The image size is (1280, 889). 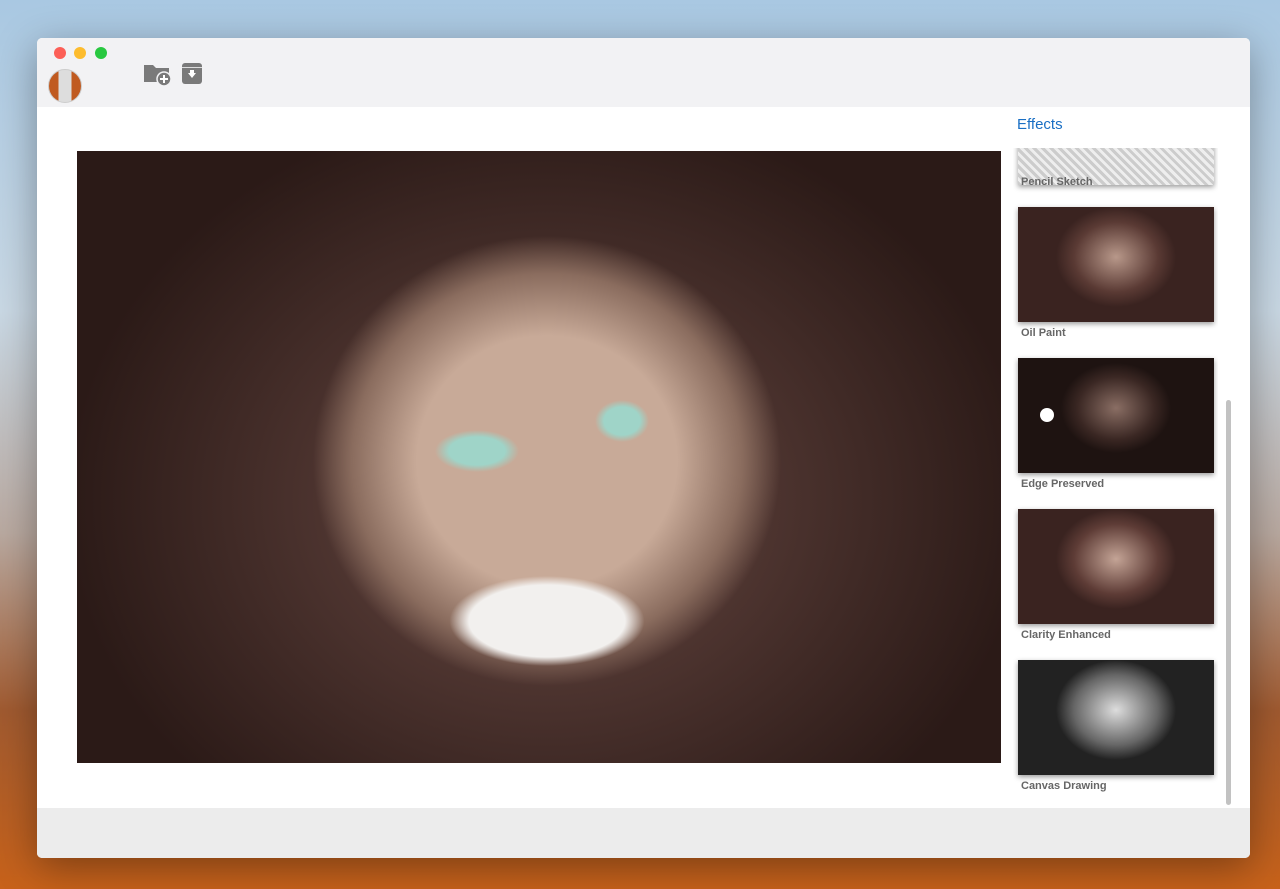 What do you see at coordinates (1116, 415) in the screenshot?
I see `effect-thumb-edge-preserved` at bounding box center [1116, 415].